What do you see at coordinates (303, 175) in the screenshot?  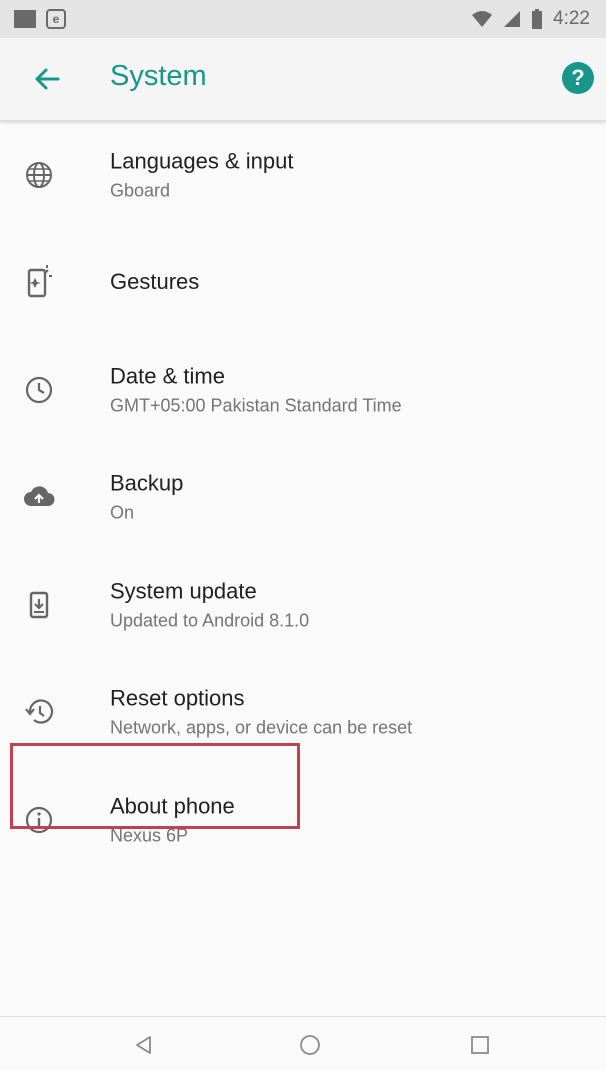 I see `list-item-languages: Languages & input Gboard` at bounding box center [303, 175].